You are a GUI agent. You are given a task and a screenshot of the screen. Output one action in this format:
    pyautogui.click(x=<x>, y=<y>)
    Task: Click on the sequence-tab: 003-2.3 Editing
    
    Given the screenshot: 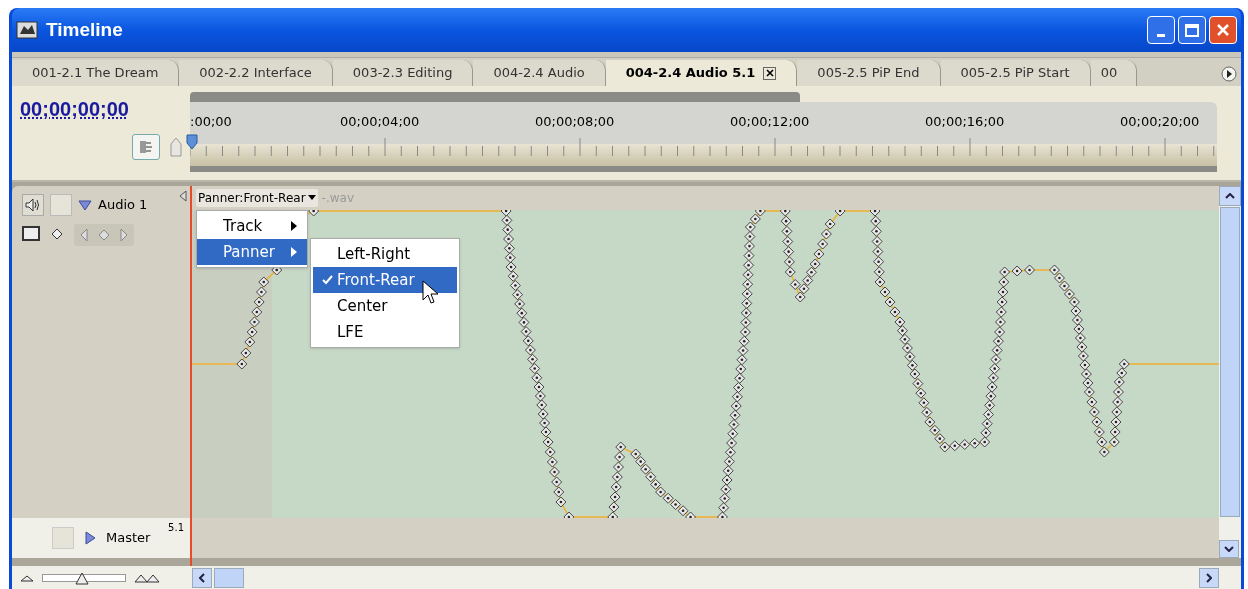 What is the action you would take?
    pyautogui.click(x=403, y=73)
    